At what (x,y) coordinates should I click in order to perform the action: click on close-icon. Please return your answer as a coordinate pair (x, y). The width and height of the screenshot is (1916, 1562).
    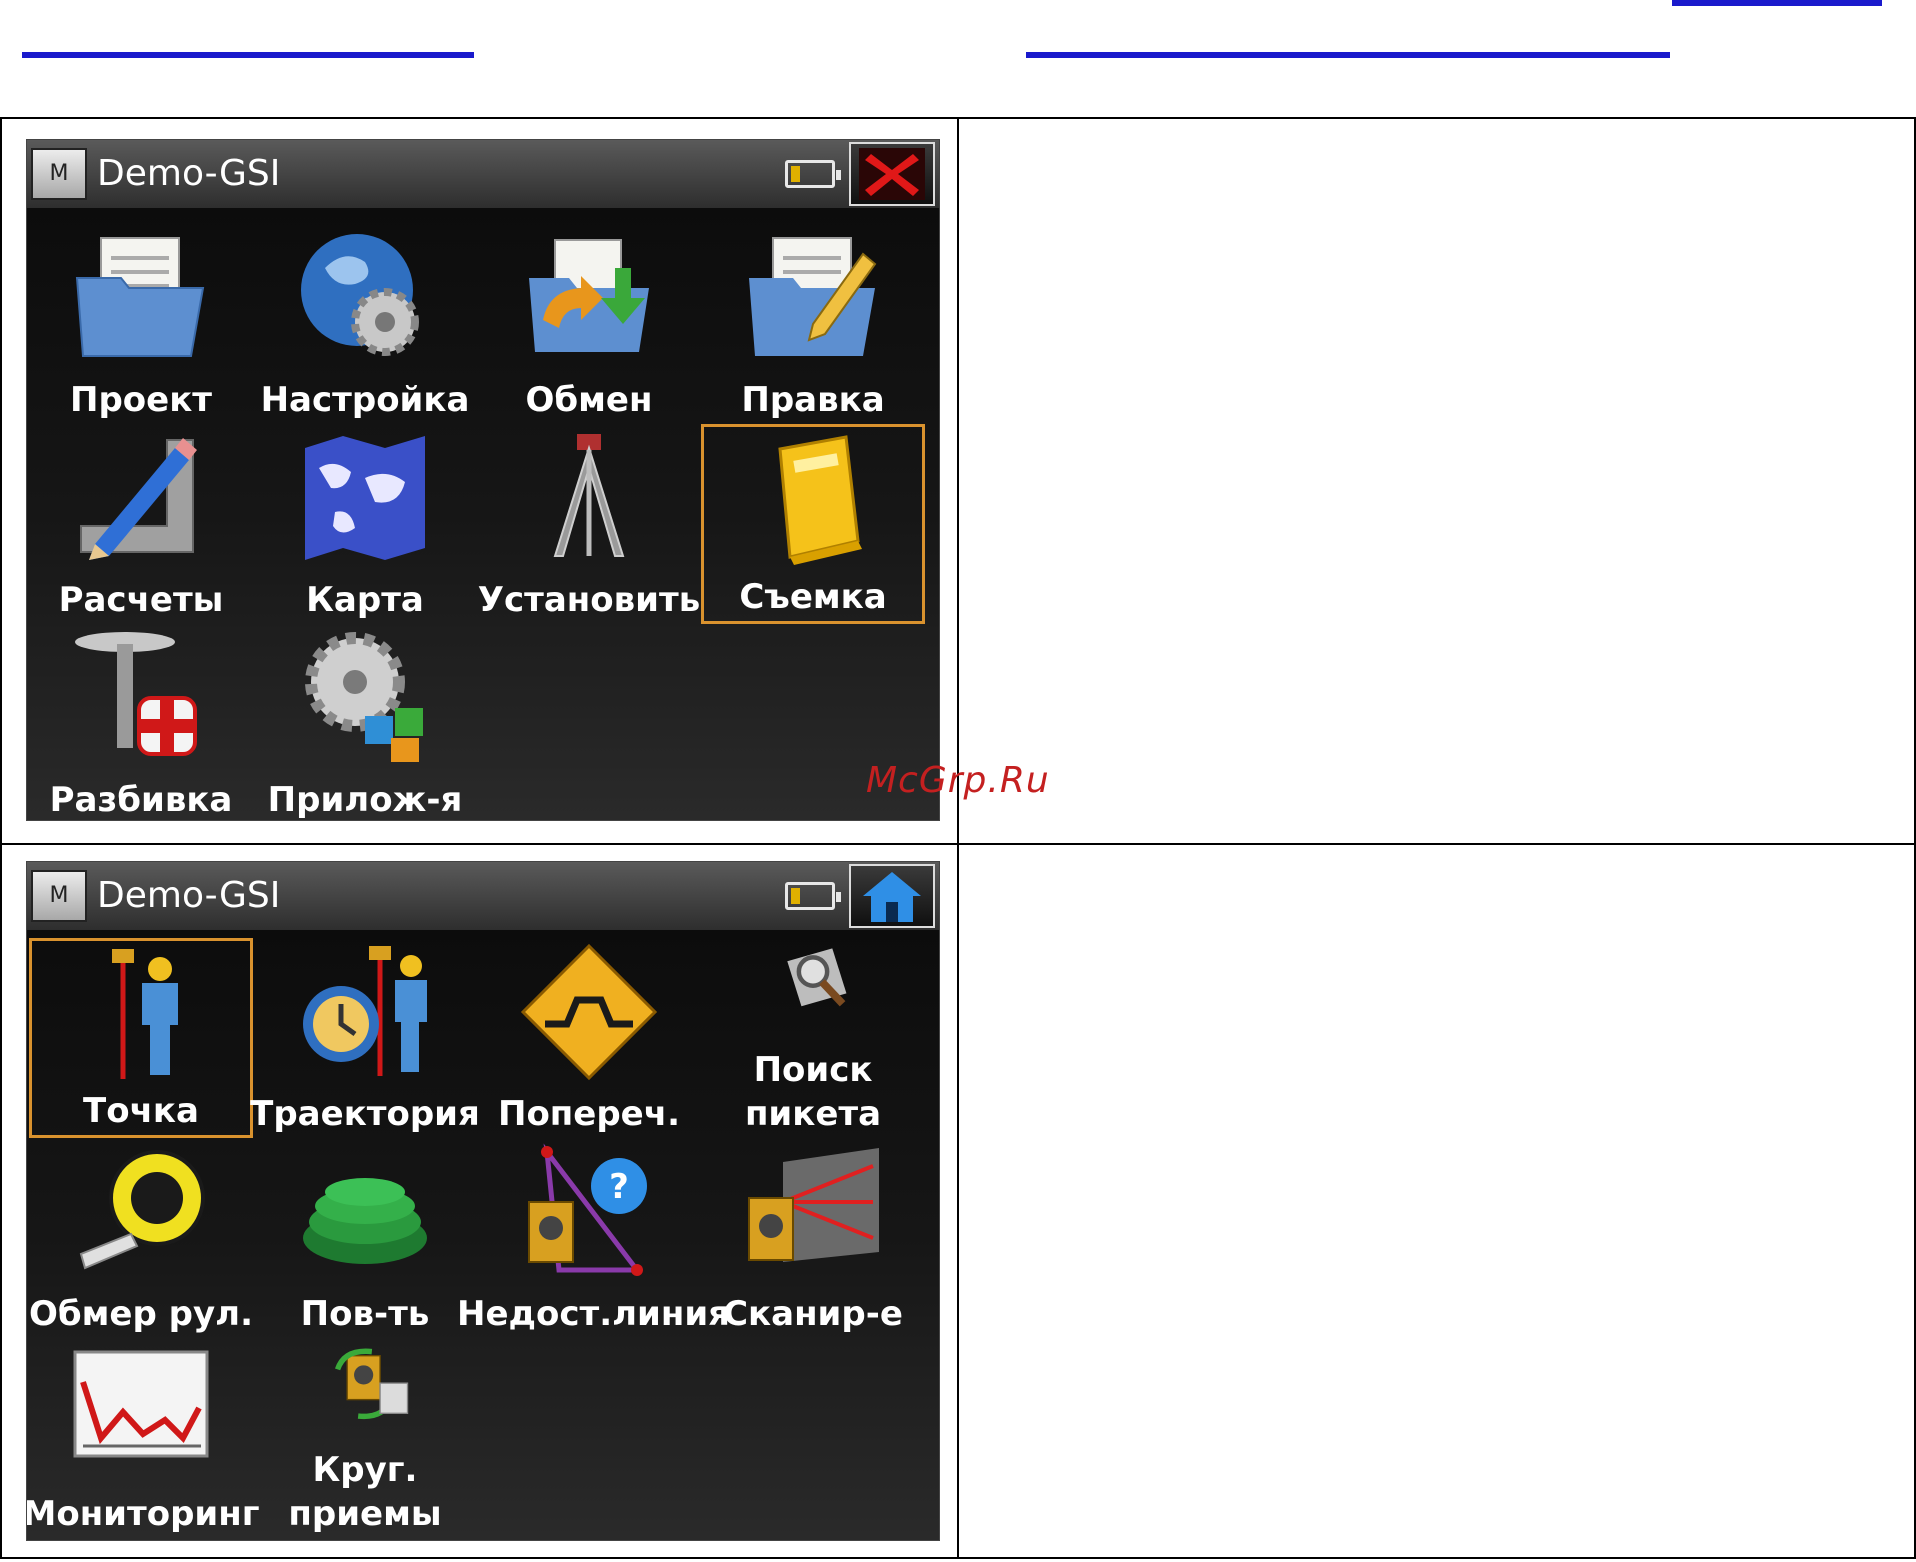
    Looking at the image, I should click on (892, 174).